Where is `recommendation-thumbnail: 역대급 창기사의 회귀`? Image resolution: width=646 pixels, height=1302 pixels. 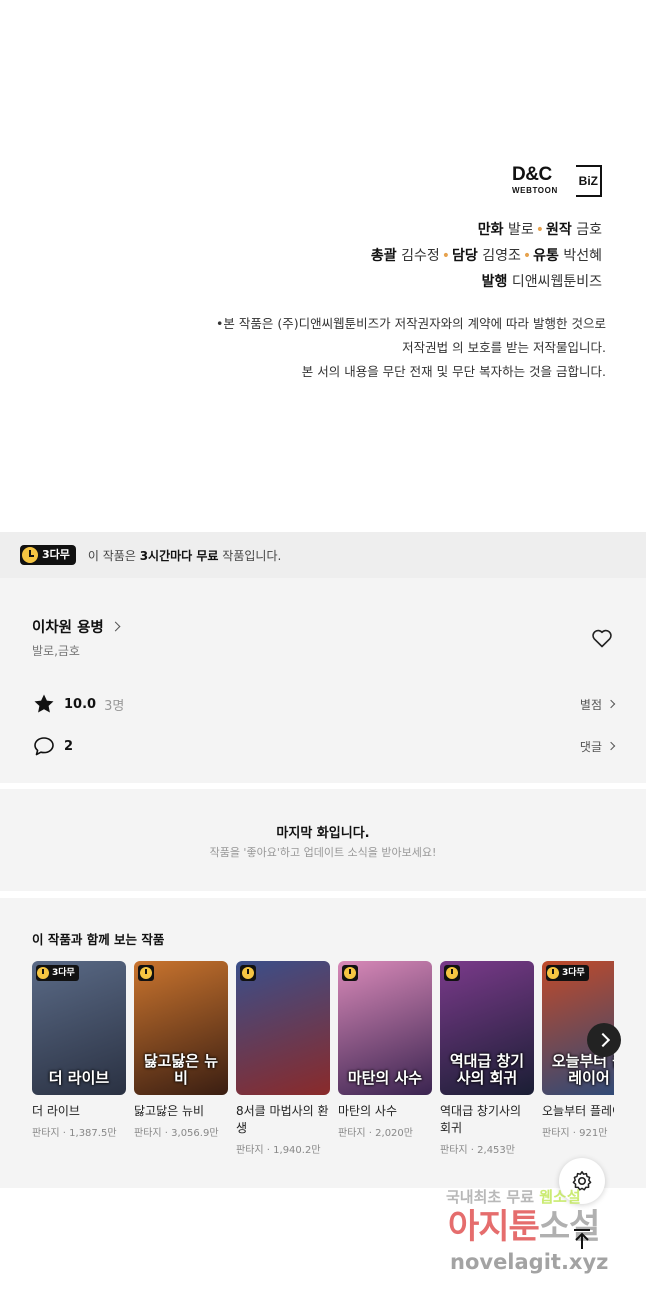 recommendation-thumbnail: 역대급 창기사의 회귀 is located at coordinates (487, 1028).